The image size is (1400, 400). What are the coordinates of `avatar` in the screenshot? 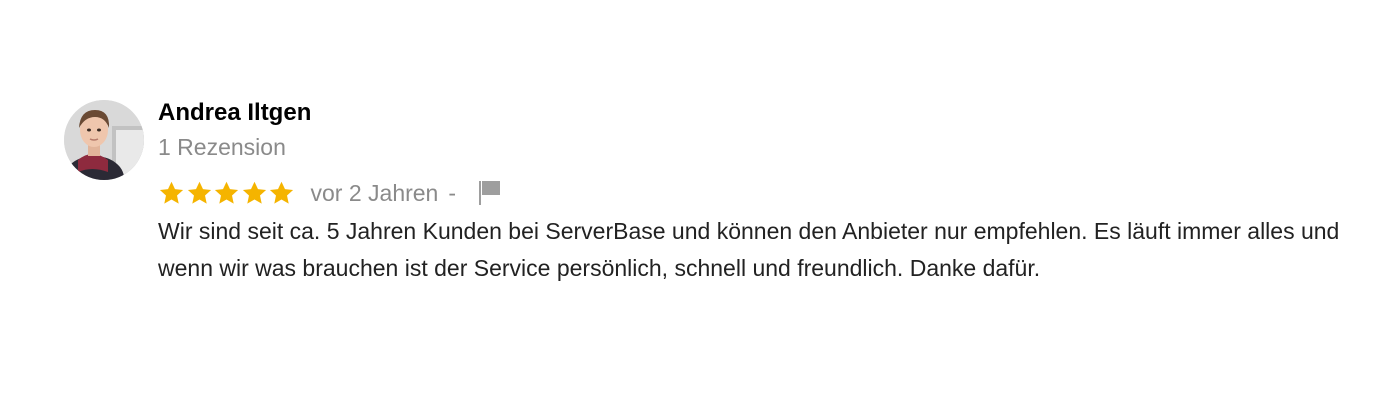 It's located at (104, 140).